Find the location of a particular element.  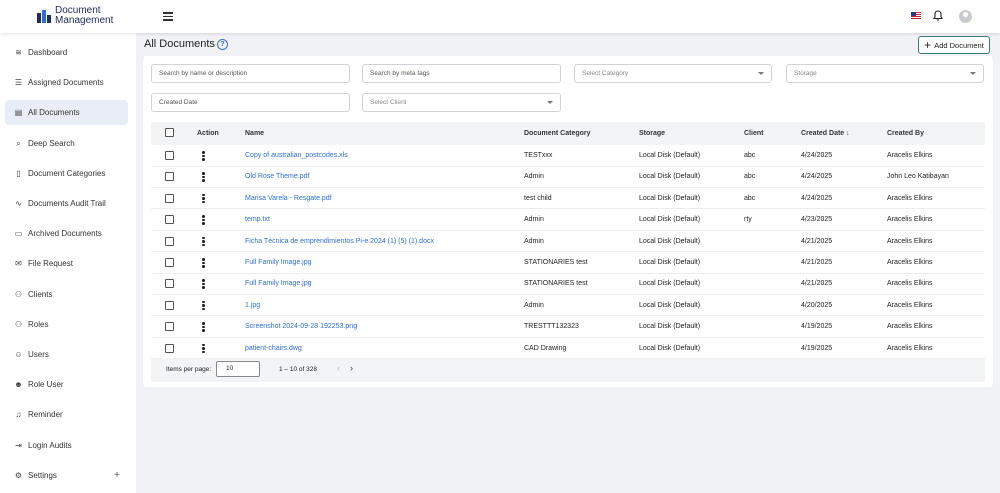

sidebar-item-label: Role User is located at coordinates (46, 385).